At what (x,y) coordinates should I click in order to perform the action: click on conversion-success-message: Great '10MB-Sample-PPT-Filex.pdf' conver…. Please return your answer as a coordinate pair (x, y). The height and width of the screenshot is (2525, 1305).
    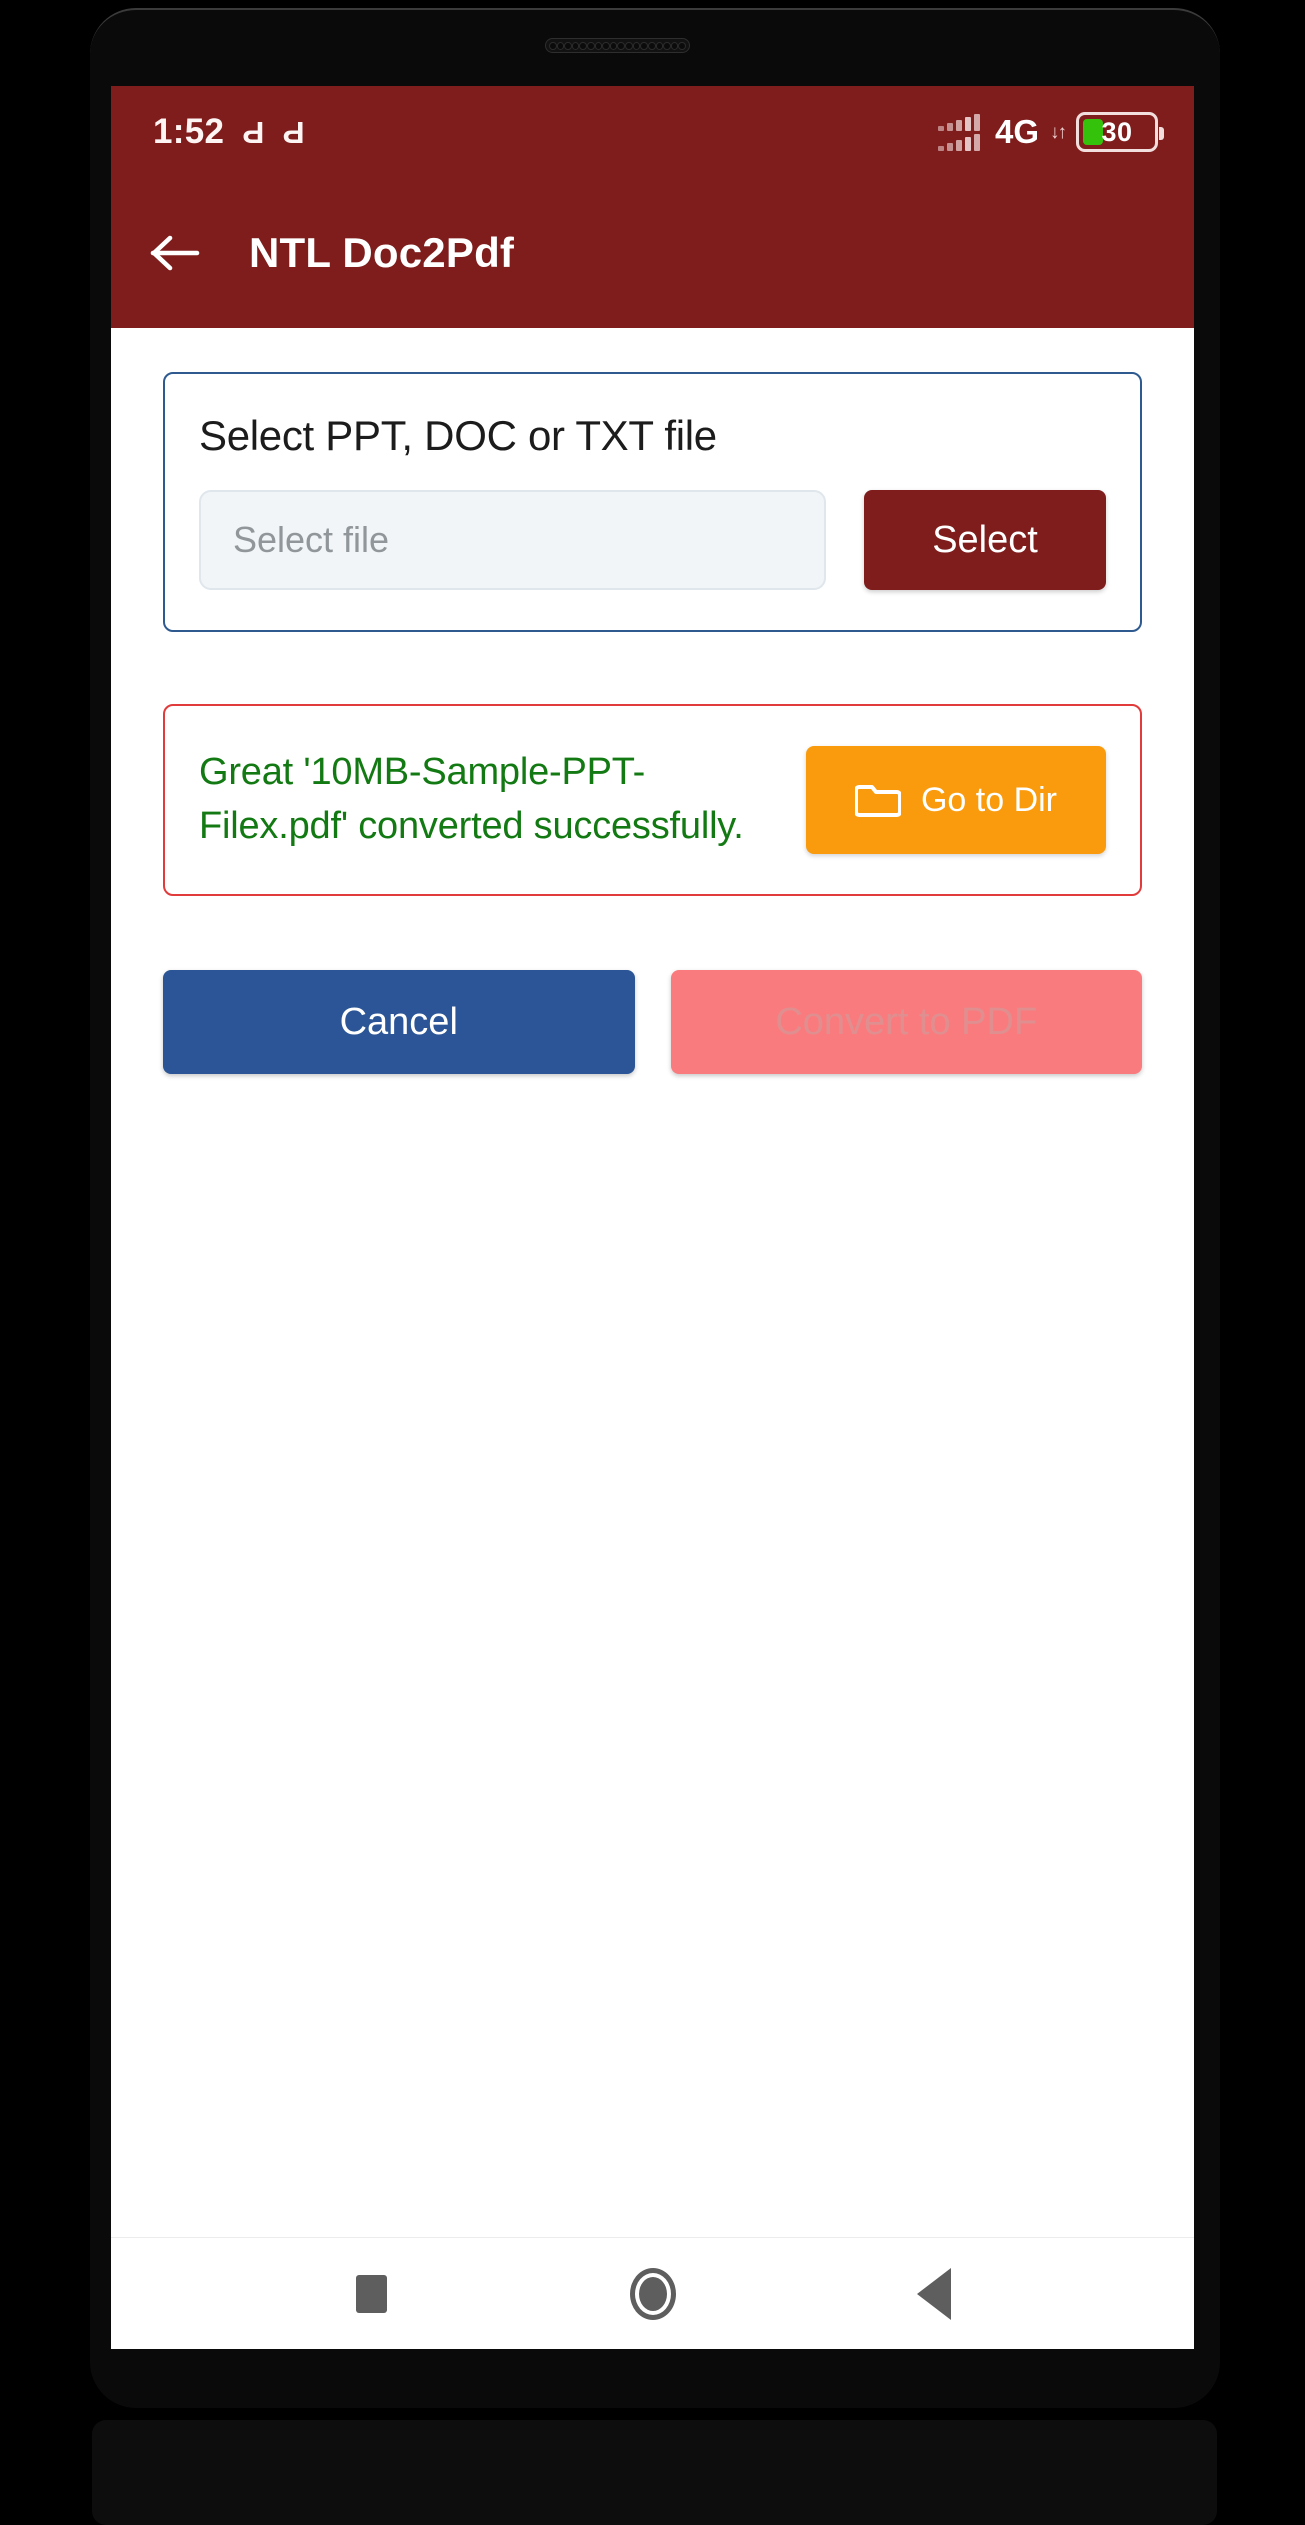
    Looking at the image, I should click on (471, 799).